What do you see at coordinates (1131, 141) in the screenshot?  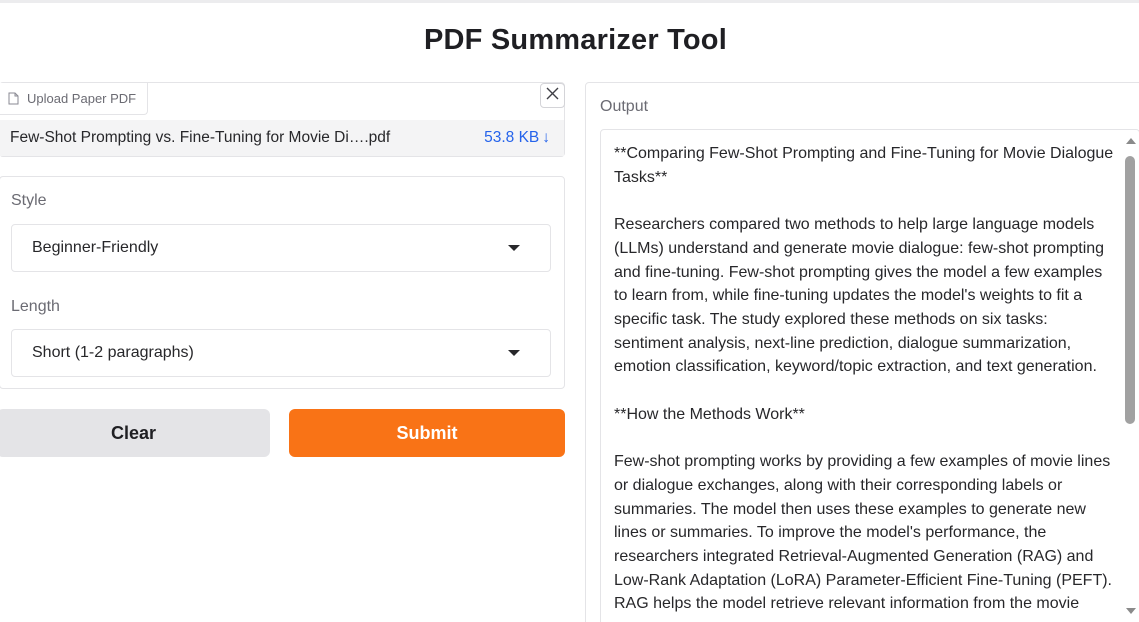 I see `scroll-up-arrow-icon` at bounding box center [1131, 141].